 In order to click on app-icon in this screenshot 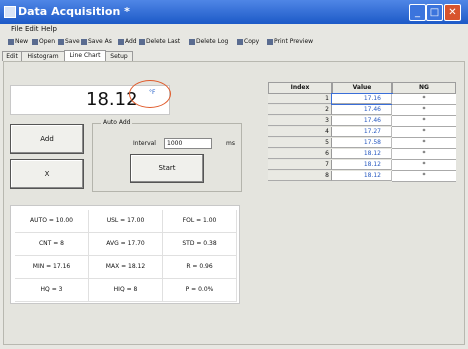, I will do `click(10, 12)`.